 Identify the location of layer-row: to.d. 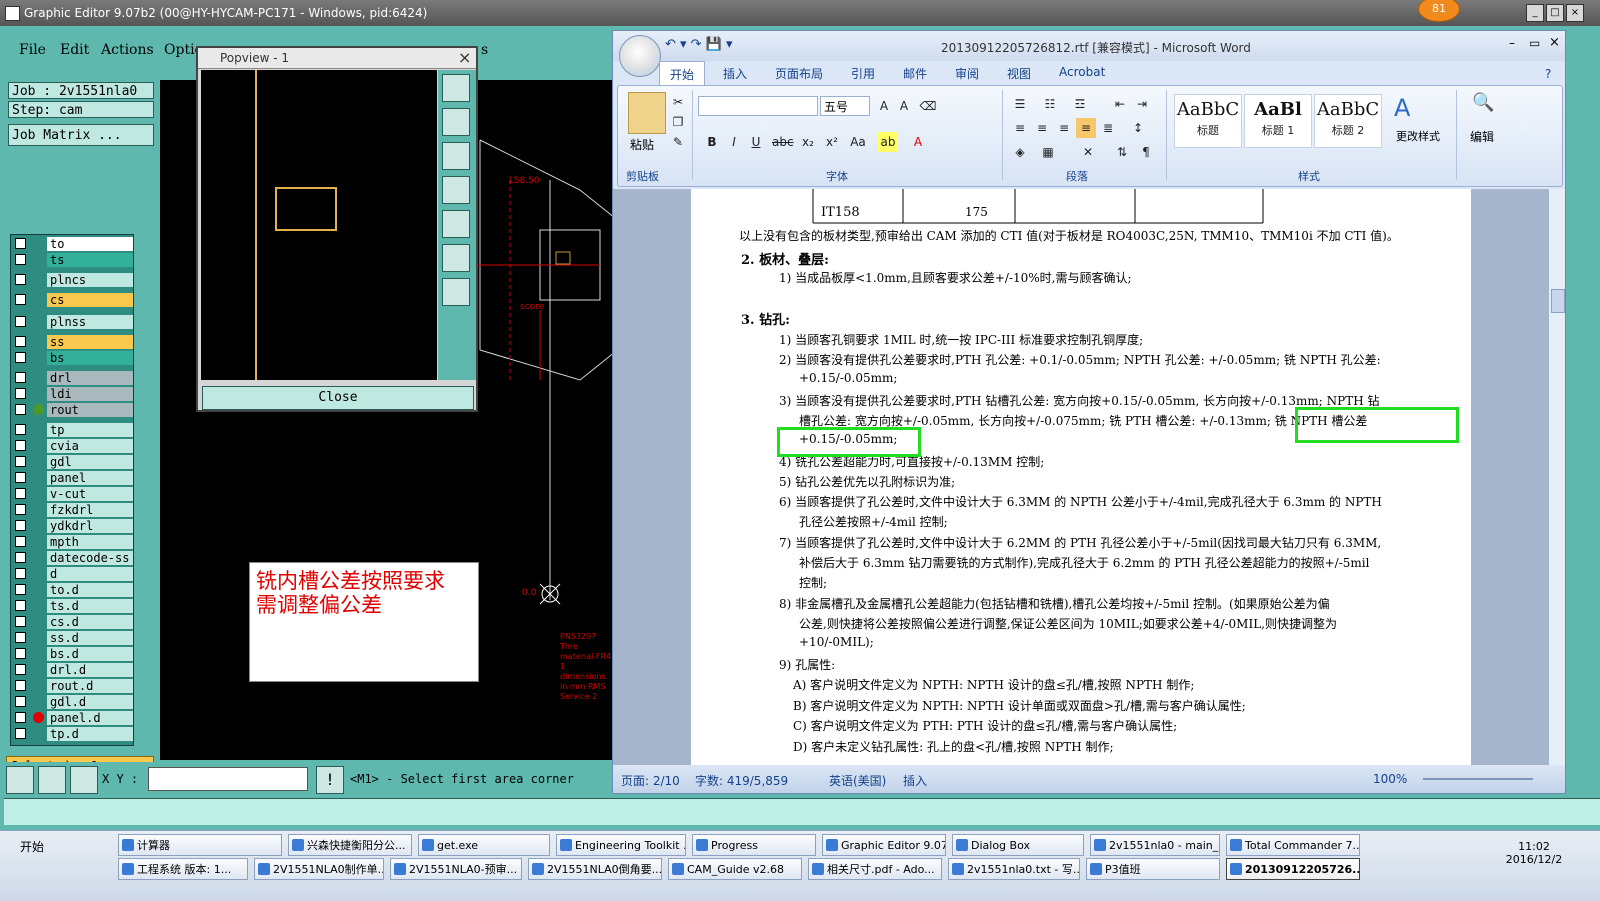
(72, 590).